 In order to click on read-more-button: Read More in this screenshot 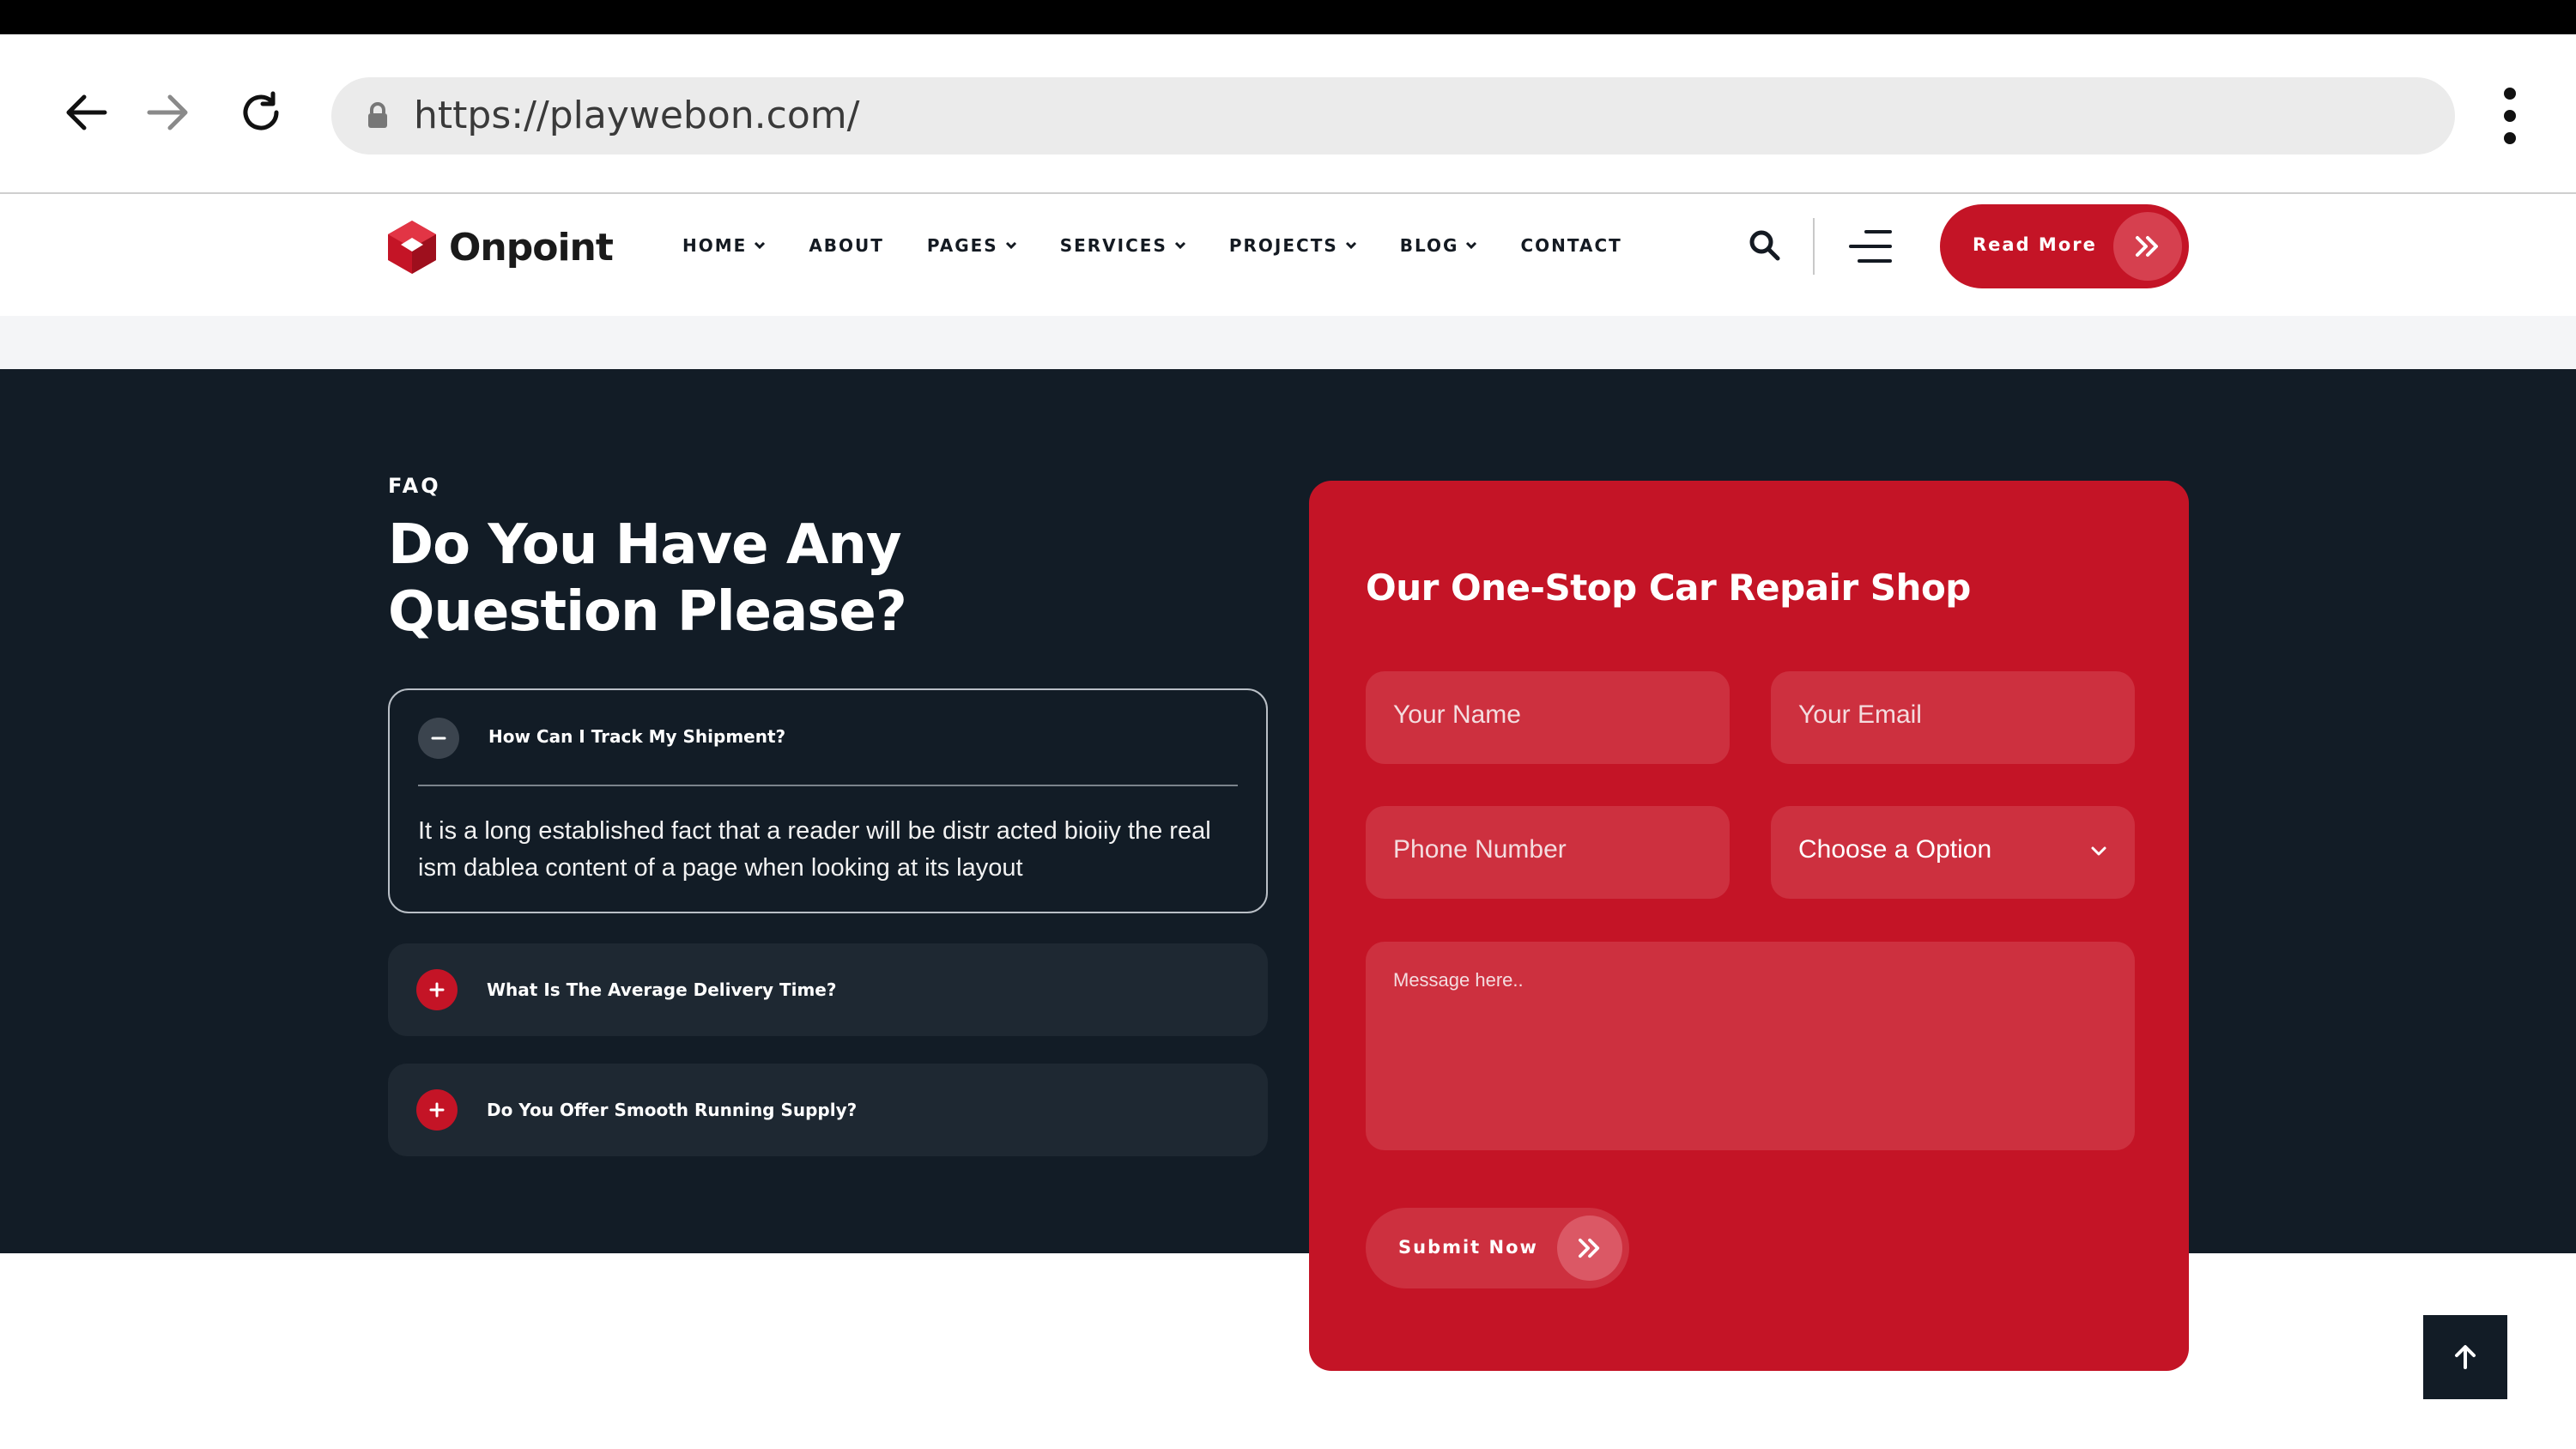, I will do `click(2064, 246)`.